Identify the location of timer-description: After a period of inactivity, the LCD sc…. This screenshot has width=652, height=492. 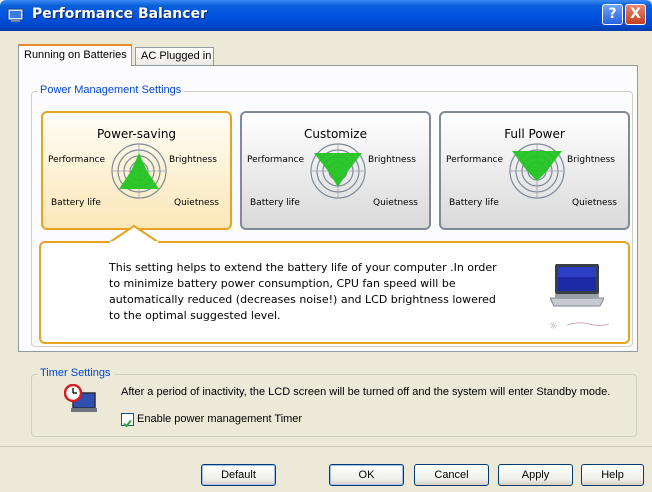
(366, 392).